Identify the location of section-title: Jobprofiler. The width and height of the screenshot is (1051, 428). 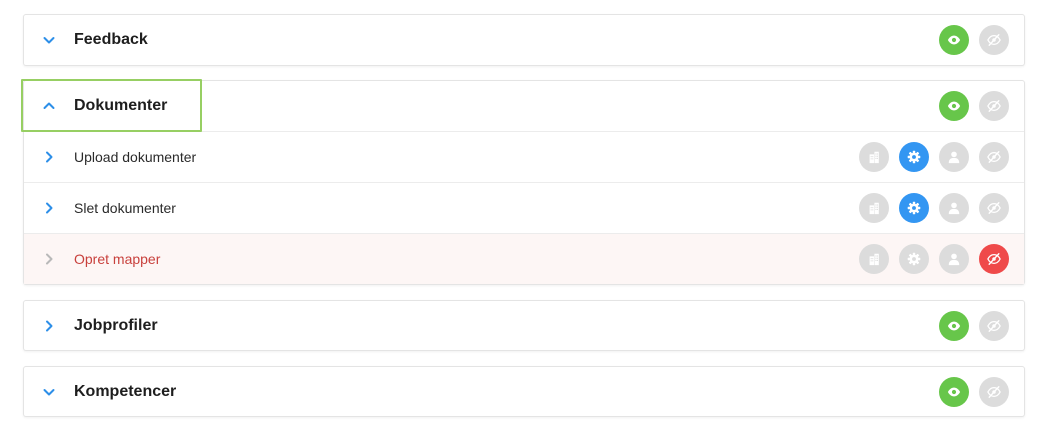
(116, 325).